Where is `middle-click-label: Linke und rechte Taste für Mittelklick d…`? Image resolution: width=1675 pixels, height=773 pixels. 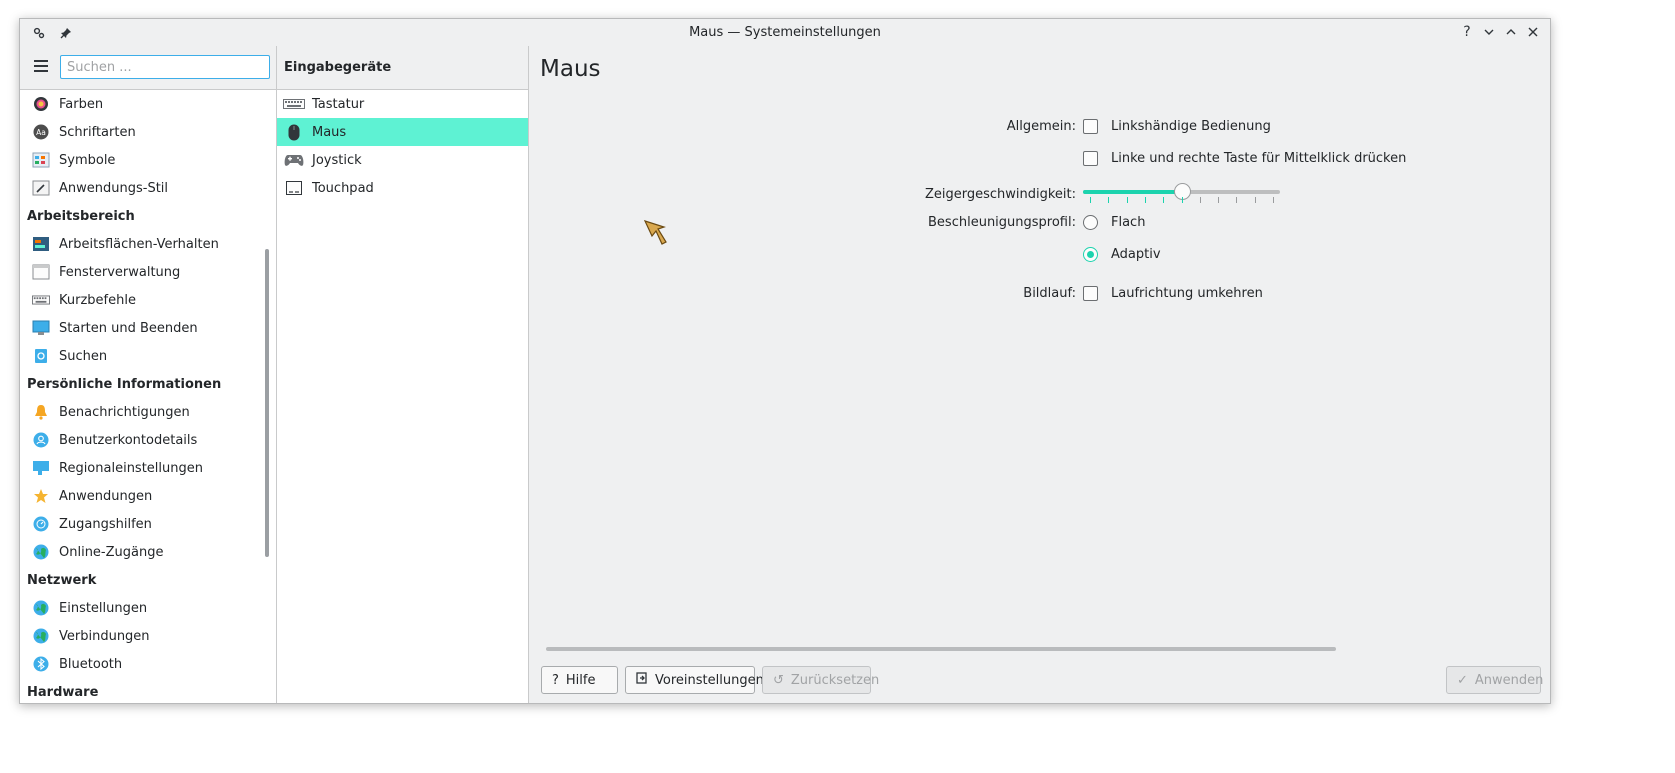 middle-click-label: Linke und rechte Taste für Mittelklick d… is located at coordinates (1258, 158).